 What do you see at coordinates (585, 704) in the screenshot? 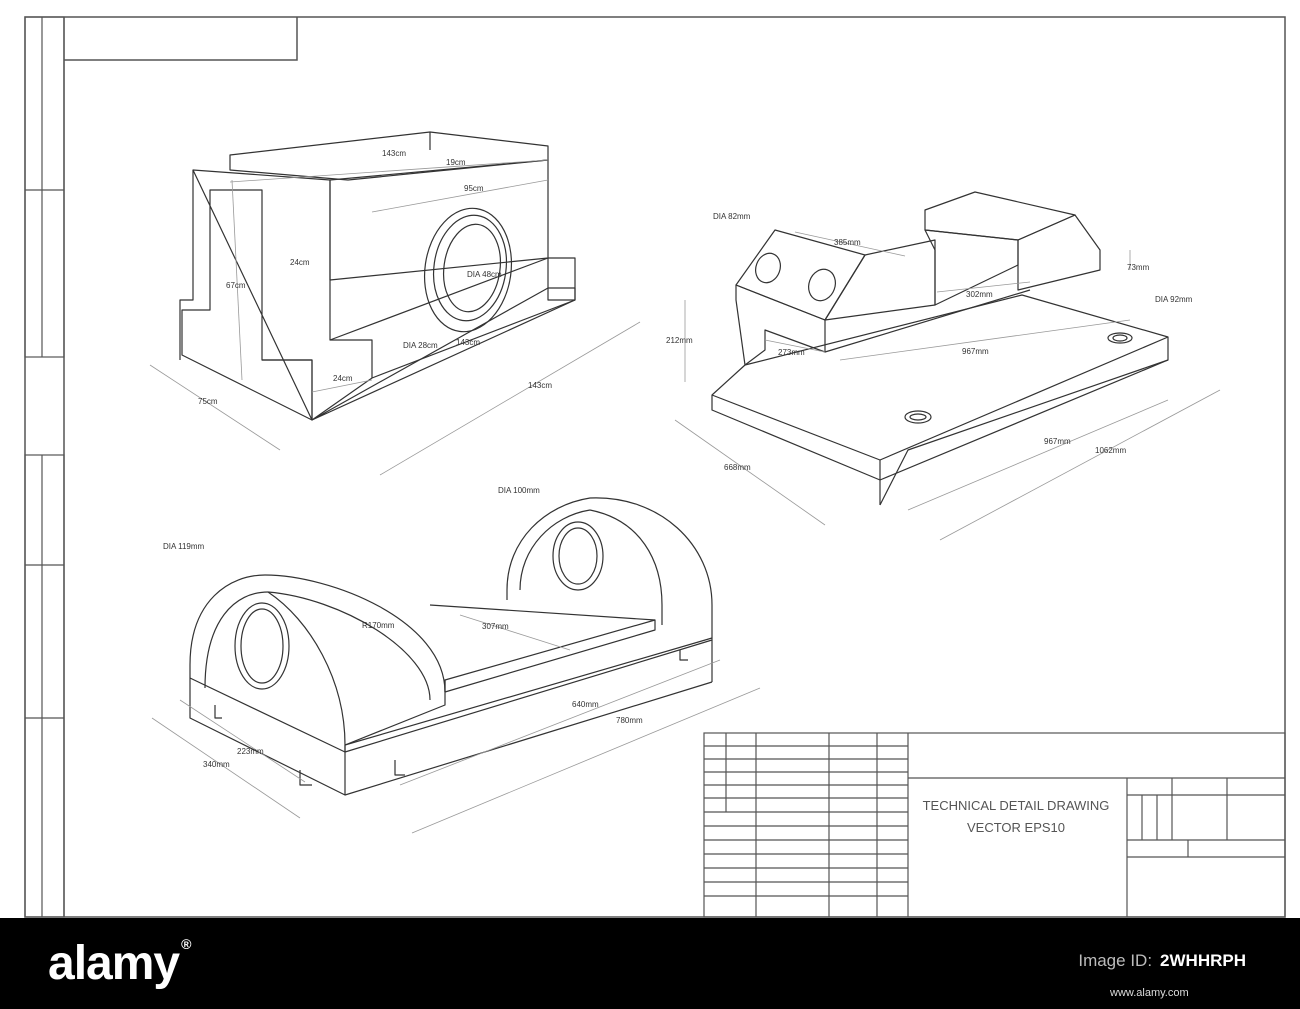
I see `dim-cradle-len: 640mm` at bounding box center [585, 704].